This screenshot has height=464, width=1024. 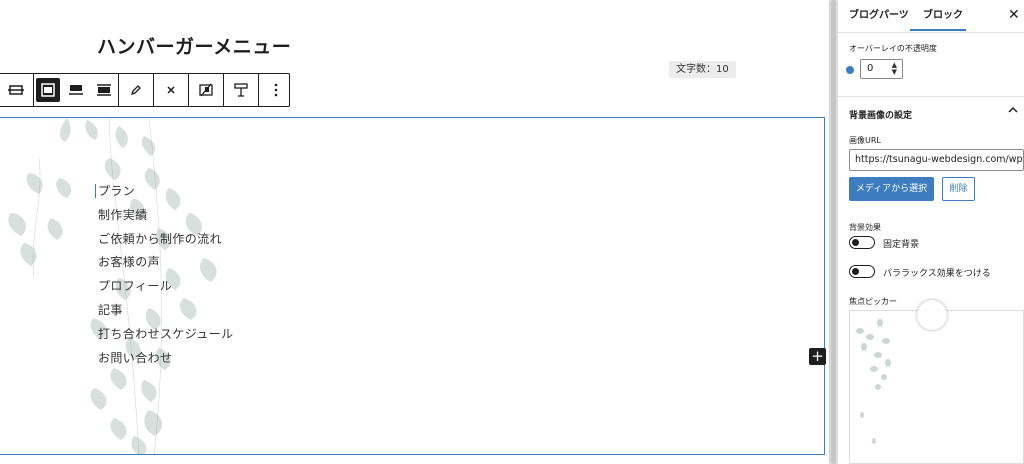 What do you see at coordinates (136, 90) in the screenshot?
I see `pencil-icon` at bounding box center [136, 90].